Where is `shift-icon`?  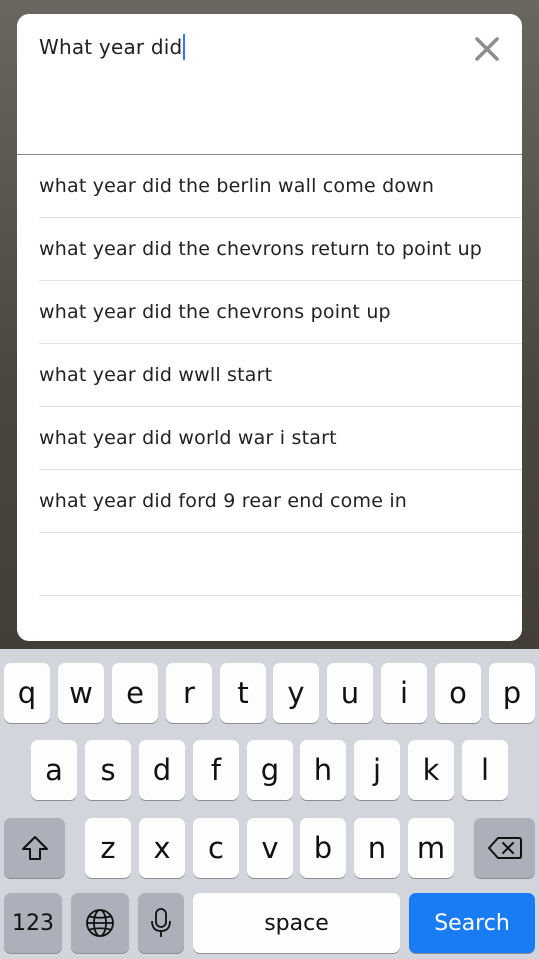 shift-icon is located at coordinates (34, 848).